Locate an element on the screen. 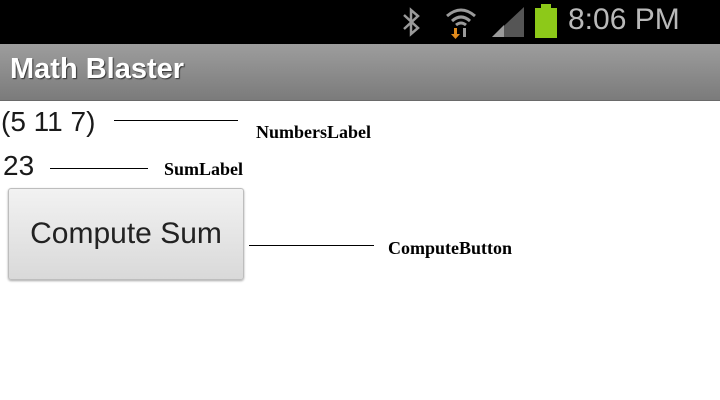  compute-sum-button: Compute Sum is located at coordinates (126, 234).